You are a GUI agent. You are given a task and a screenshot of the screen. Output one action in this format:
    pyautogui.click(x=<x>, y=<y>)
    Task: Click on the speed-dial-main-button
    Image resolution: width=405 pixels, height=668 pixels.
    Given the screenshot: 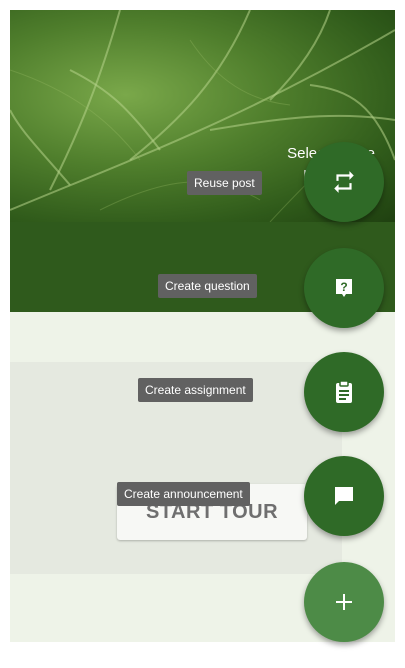 What is the action you would take?
    pyautogui.click(x=344, y=602)
    